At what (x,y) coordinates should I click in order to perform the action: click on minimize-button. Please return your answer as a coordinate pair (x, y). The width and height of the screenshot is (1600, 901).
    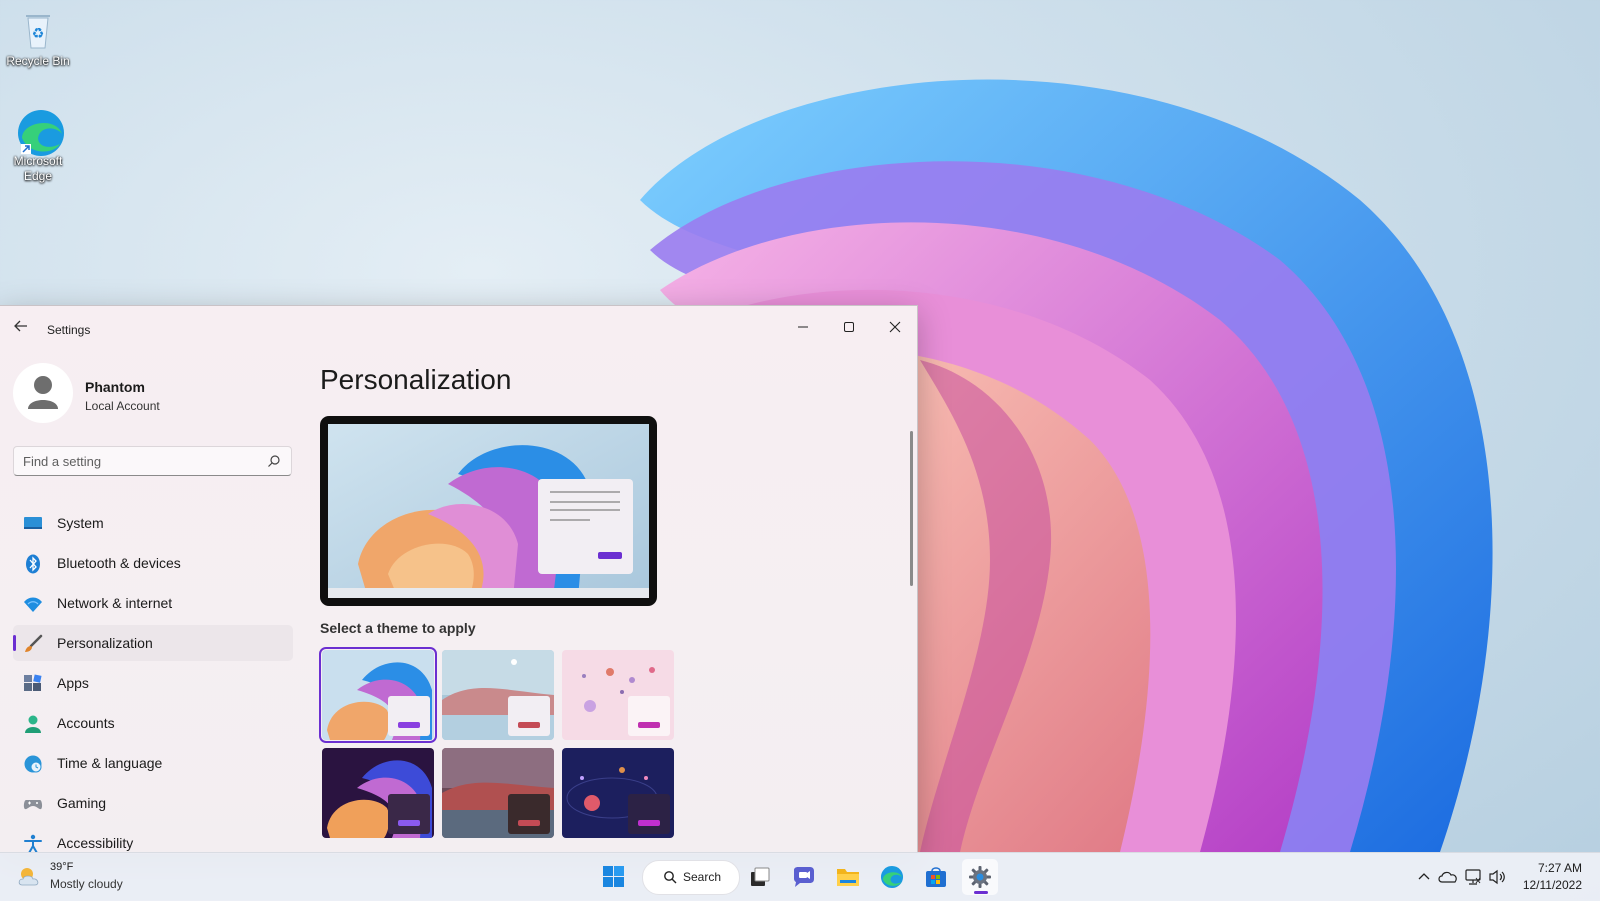
    Looking at the image, I should click on (803, 327).